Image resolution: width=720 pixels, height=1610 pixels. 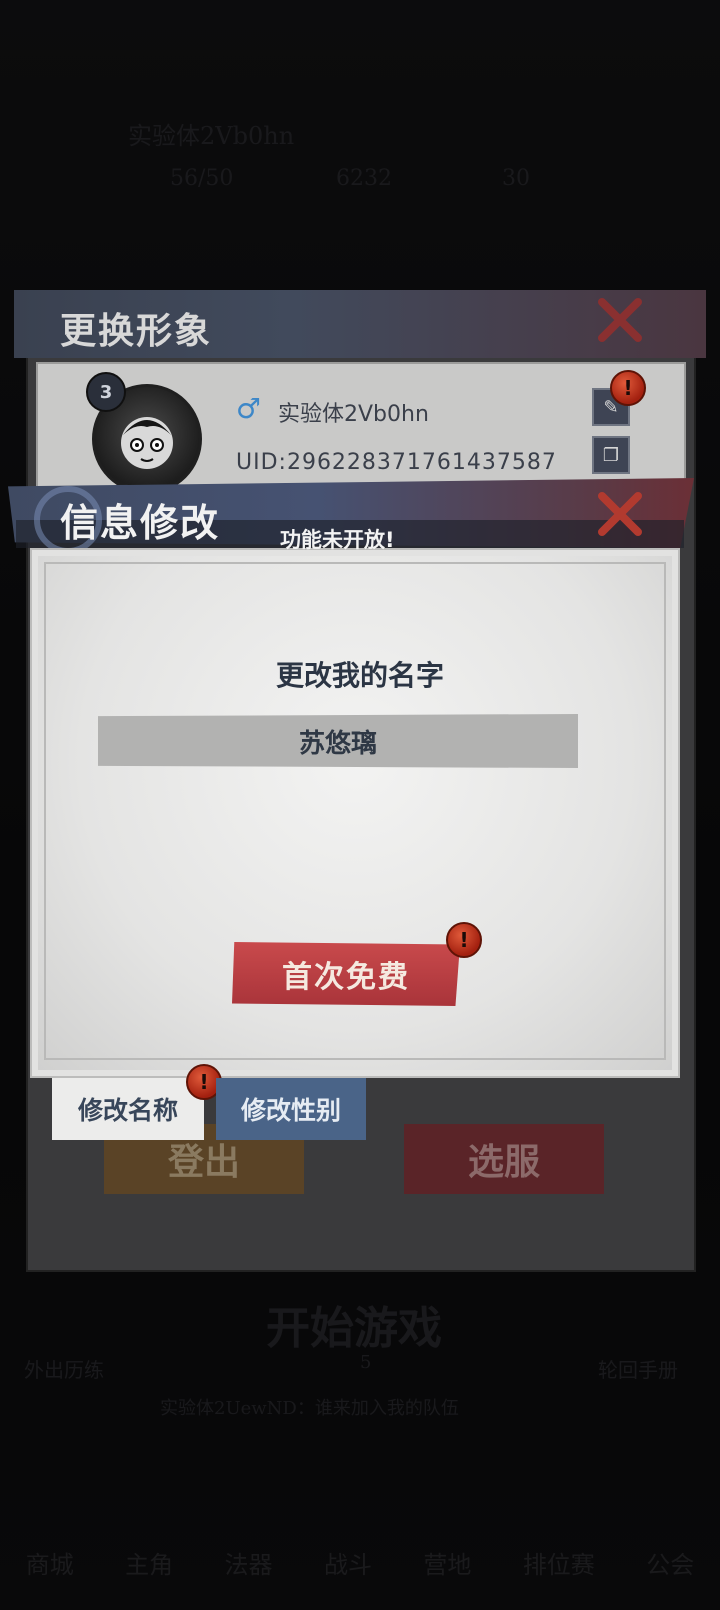 I want to click on male-gender-icon: ♂, so click(x=249, y=408).